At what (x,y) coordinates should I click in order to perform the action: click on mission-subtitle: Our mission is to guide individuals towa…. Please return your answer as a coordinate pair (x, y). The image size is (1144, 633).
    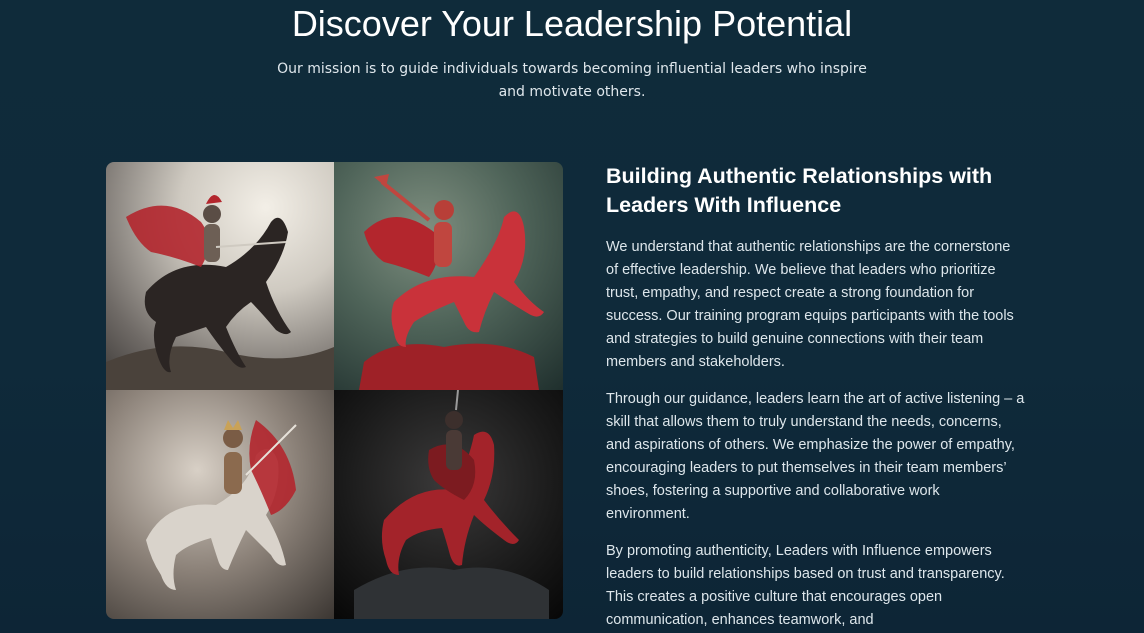
    Looking at the image, I should click on (572, 80).